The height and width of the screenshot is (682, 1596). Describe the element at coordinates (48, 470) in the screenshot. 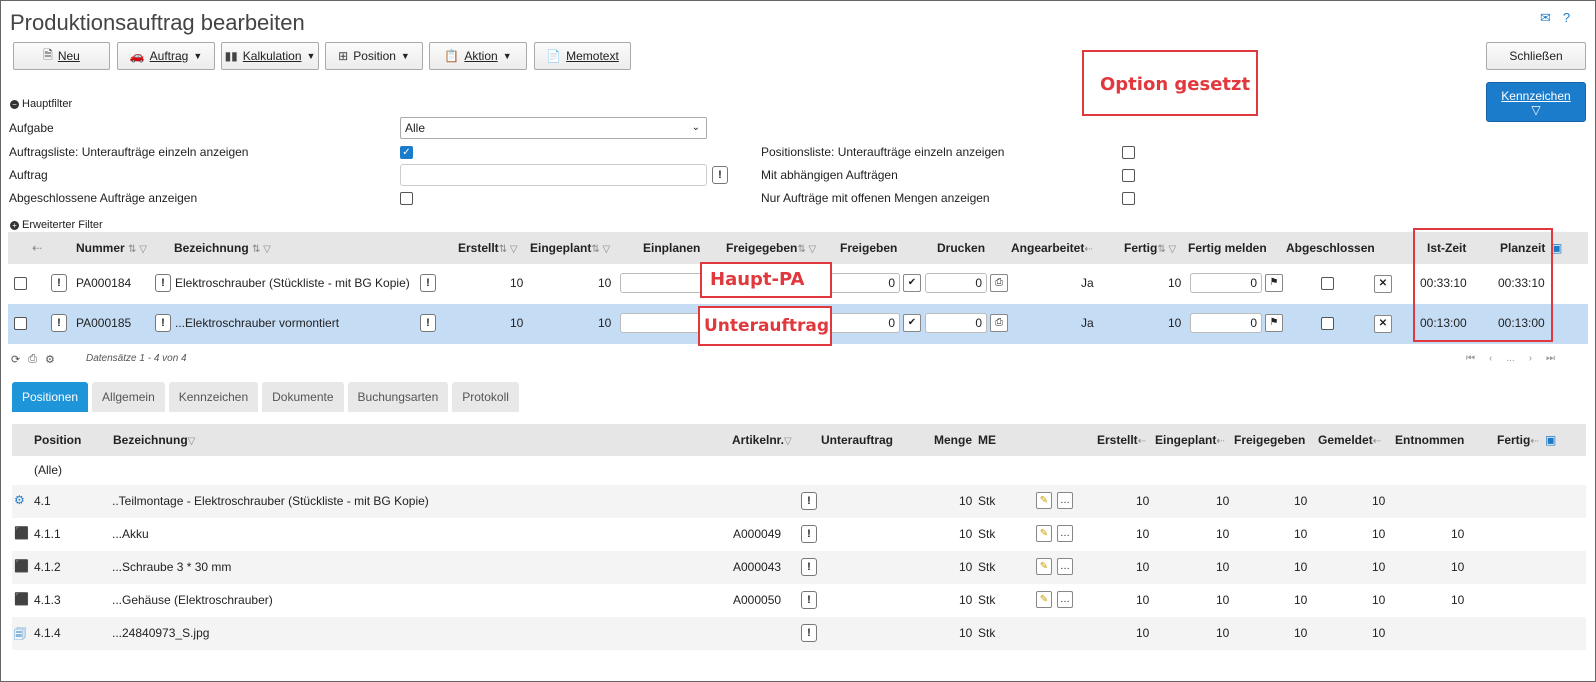

I see `all-positions-row: (Alle)` at that location.